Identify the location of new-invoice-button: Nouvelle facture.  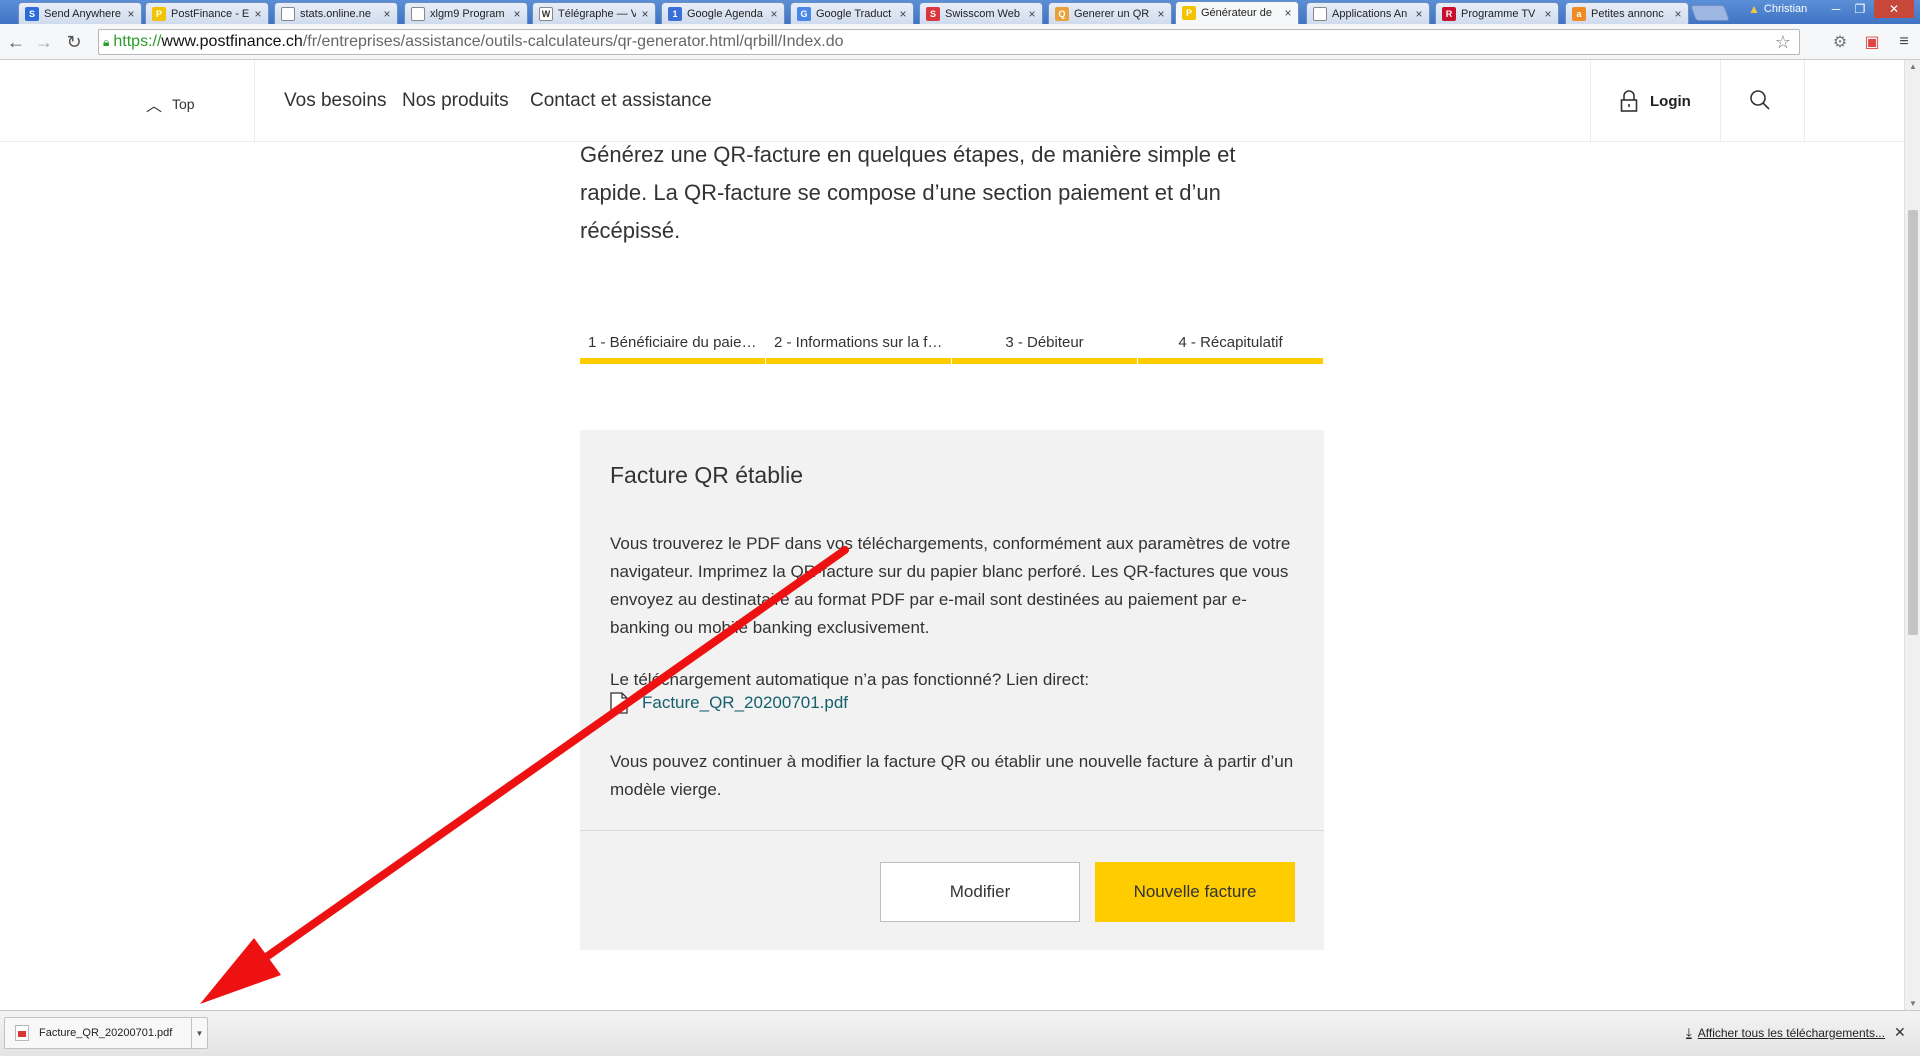
(1195, 892).